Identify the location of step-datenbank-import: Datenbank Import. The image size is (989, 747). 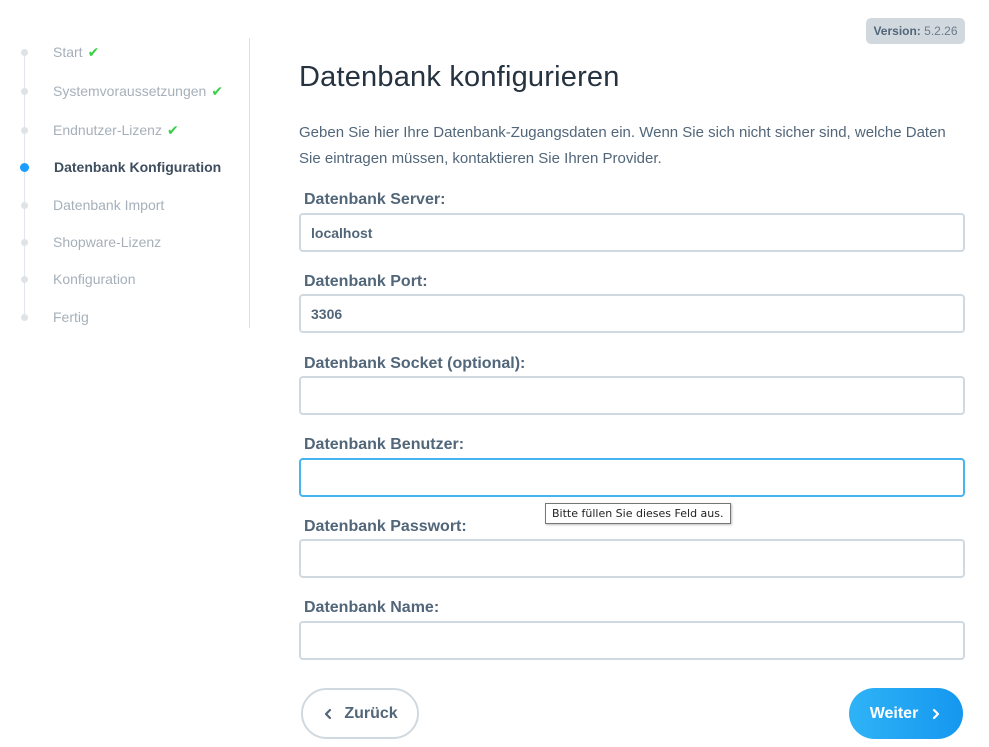
(120, 205).